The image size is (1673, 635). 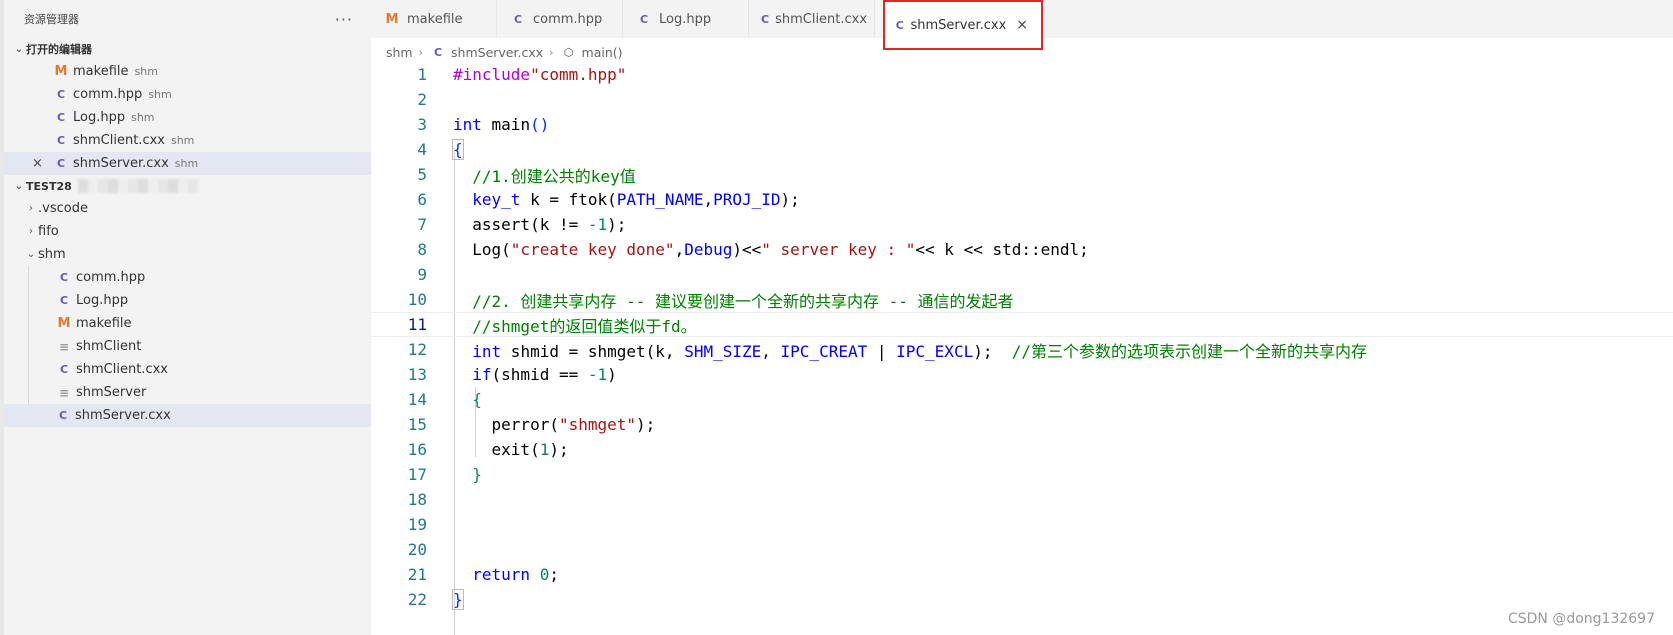 What do you see at coordinates (491, 249) in the screenshot?
I see `code-token: Log(` at bounding box center [491, 249].